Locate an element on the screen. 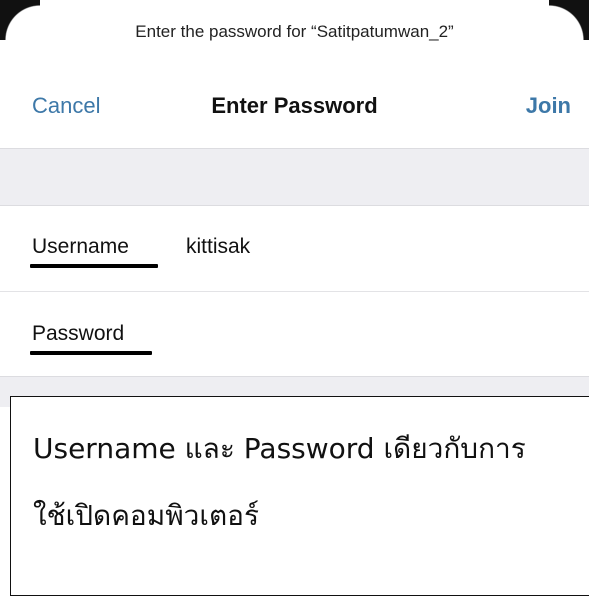  password-underline-annotation is located at coordinates (91, 353).